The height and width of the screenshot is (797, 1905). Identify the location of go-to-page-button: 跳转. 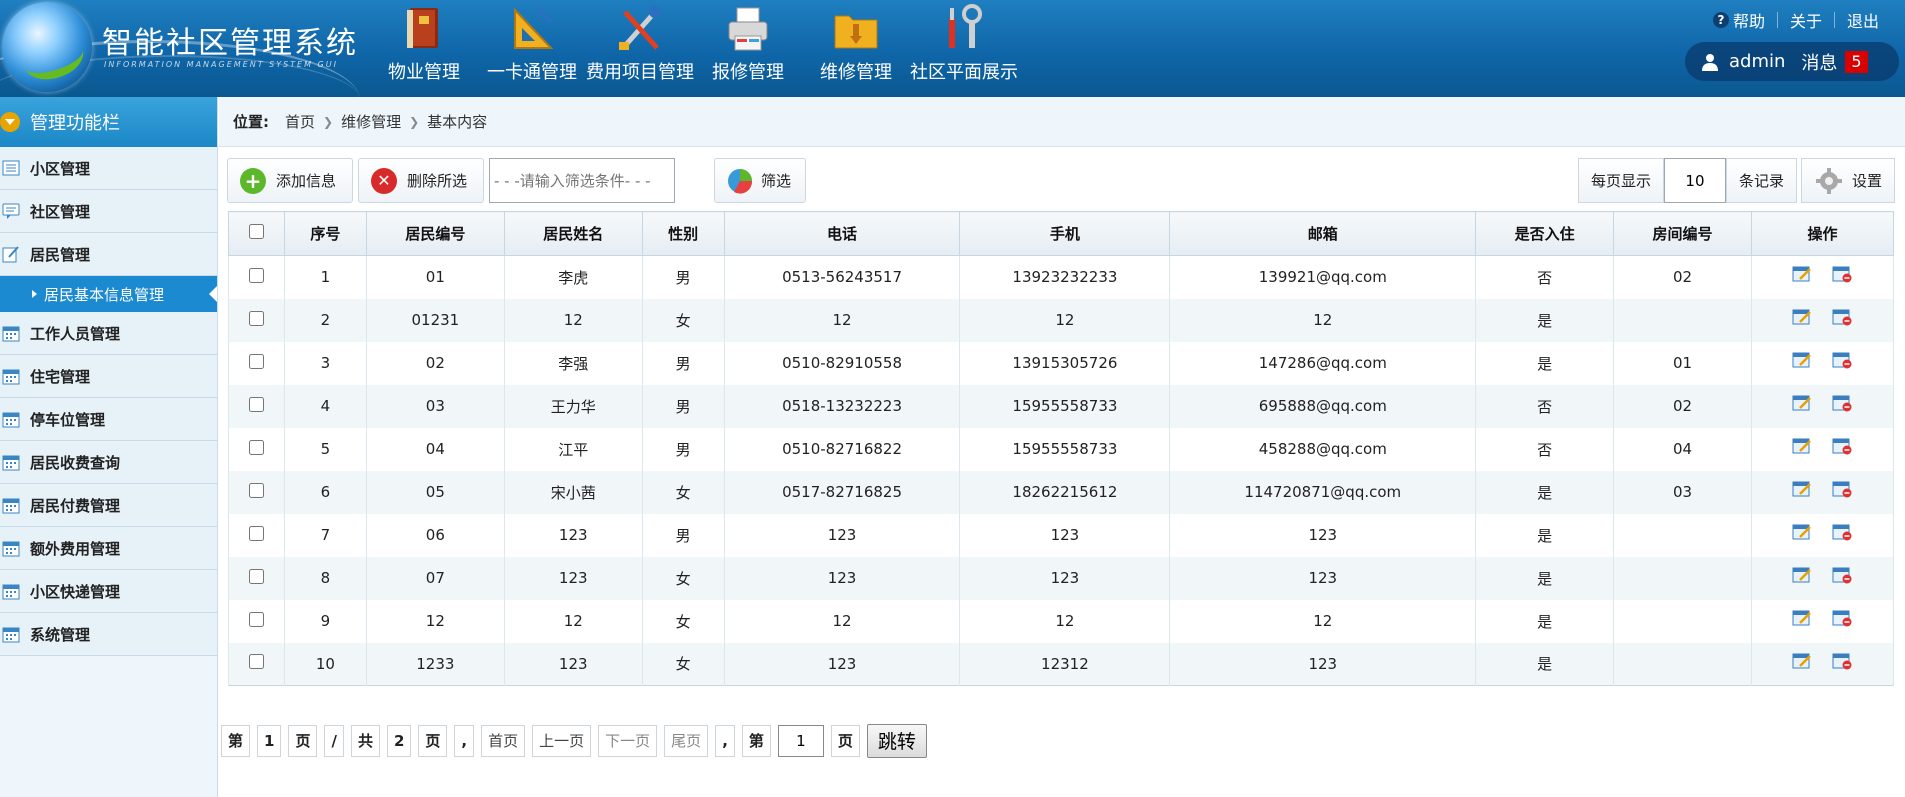
(896, 740).